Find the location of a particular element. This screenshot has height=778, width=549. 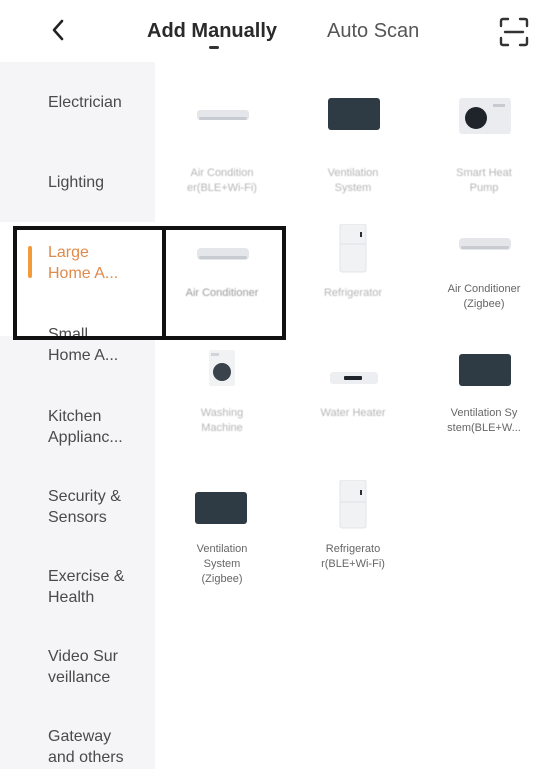

ventilation-icon is located at coordinates (354, 114).